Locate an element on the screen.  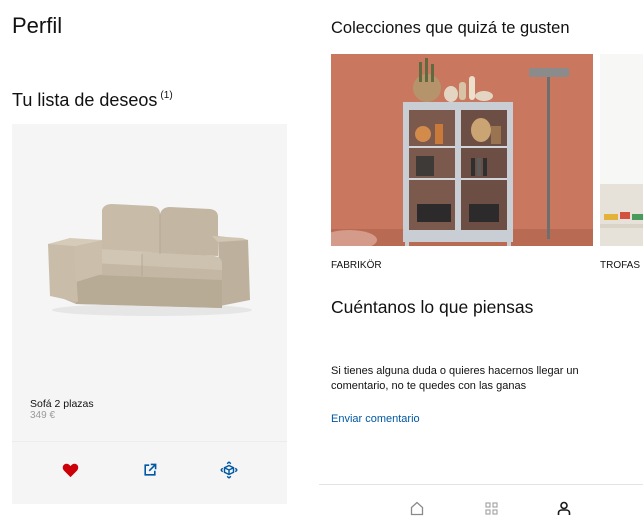
trofas-room-image is located at coordinates (621, 150).